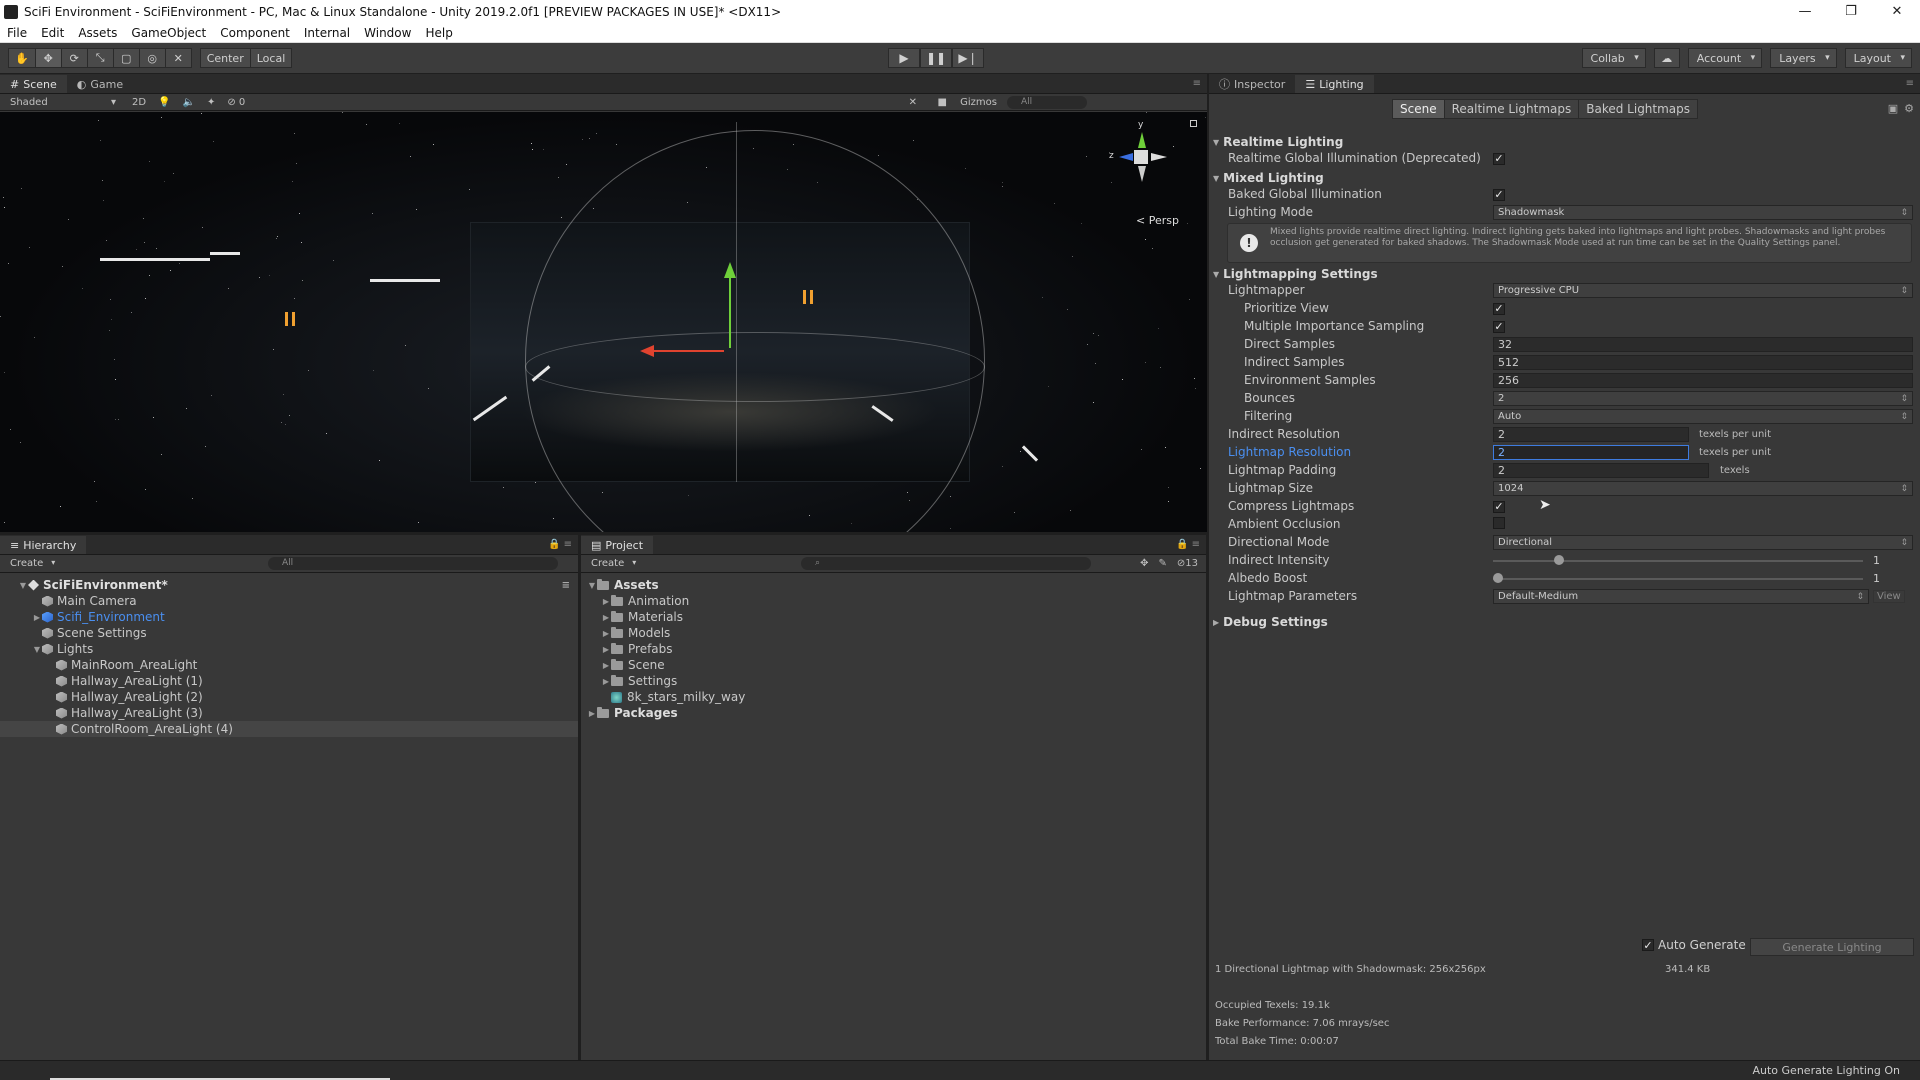 Image resolution: width=1920 pixels, height=1080 pixels. What do you see at coordinates (1512, 109) in the screenshot?
I see `subtab-realtime-lightmaps: Realtime Lightmaps` at bounding box center [1512, 109].